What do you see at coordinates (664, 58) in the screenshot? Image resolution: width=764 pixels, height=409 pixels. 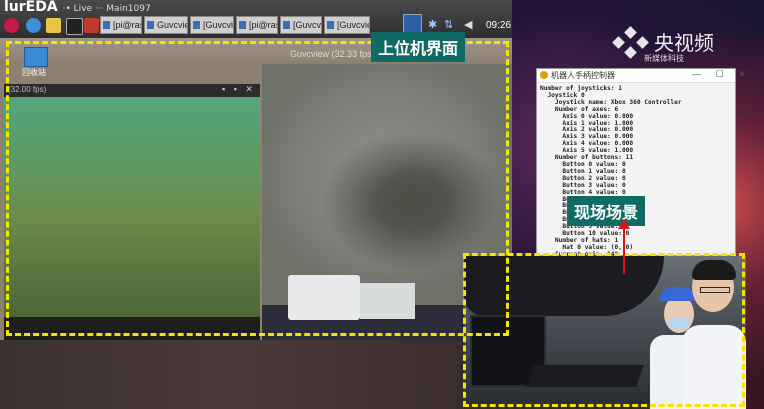 I see `watermark-subtext: 新媒体科技` at bounding box center [664, 58].